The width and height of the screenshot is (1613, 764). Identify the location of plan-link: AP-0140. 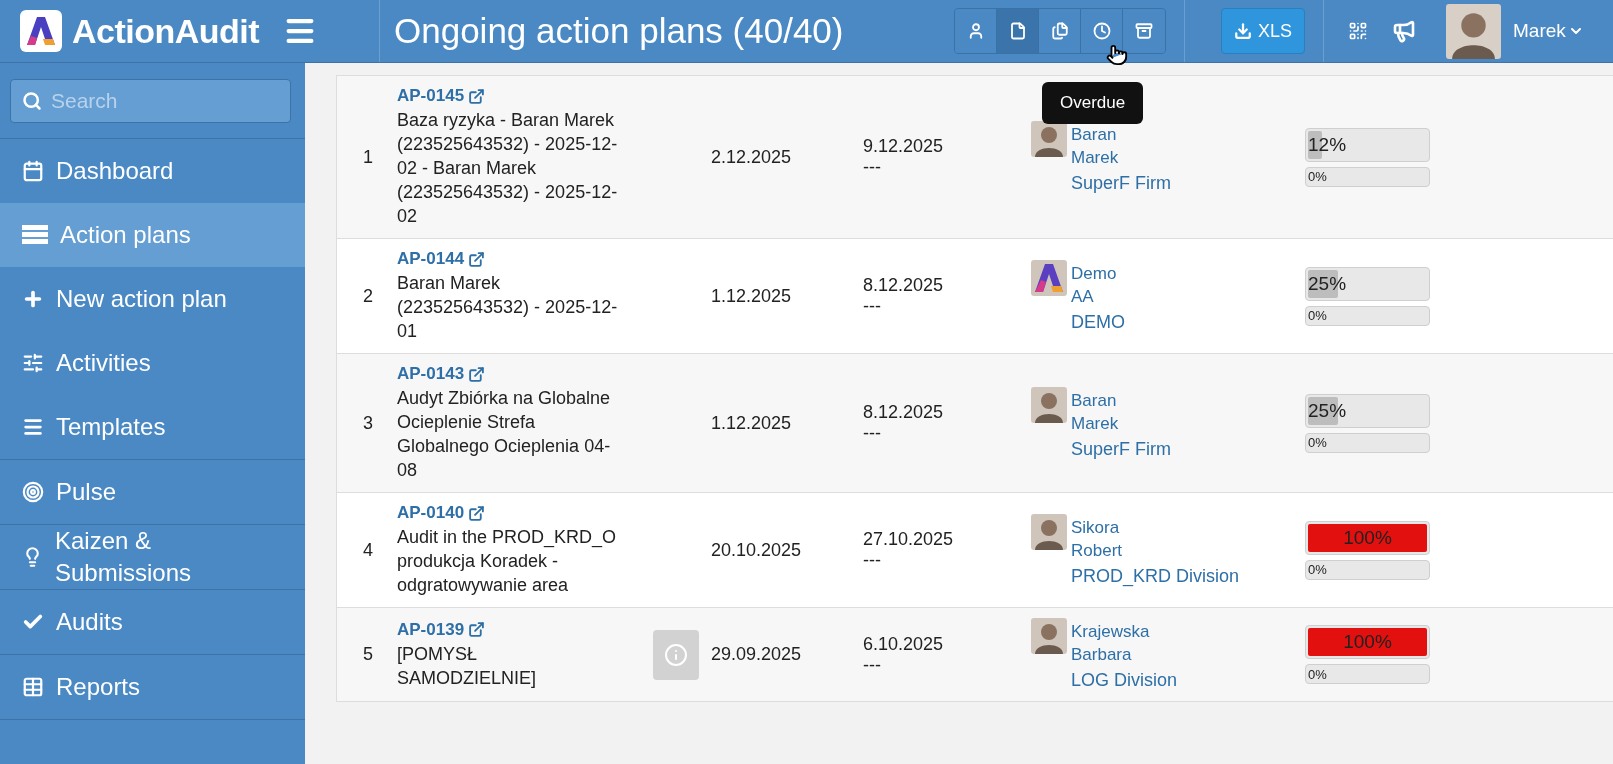
(441, 513).